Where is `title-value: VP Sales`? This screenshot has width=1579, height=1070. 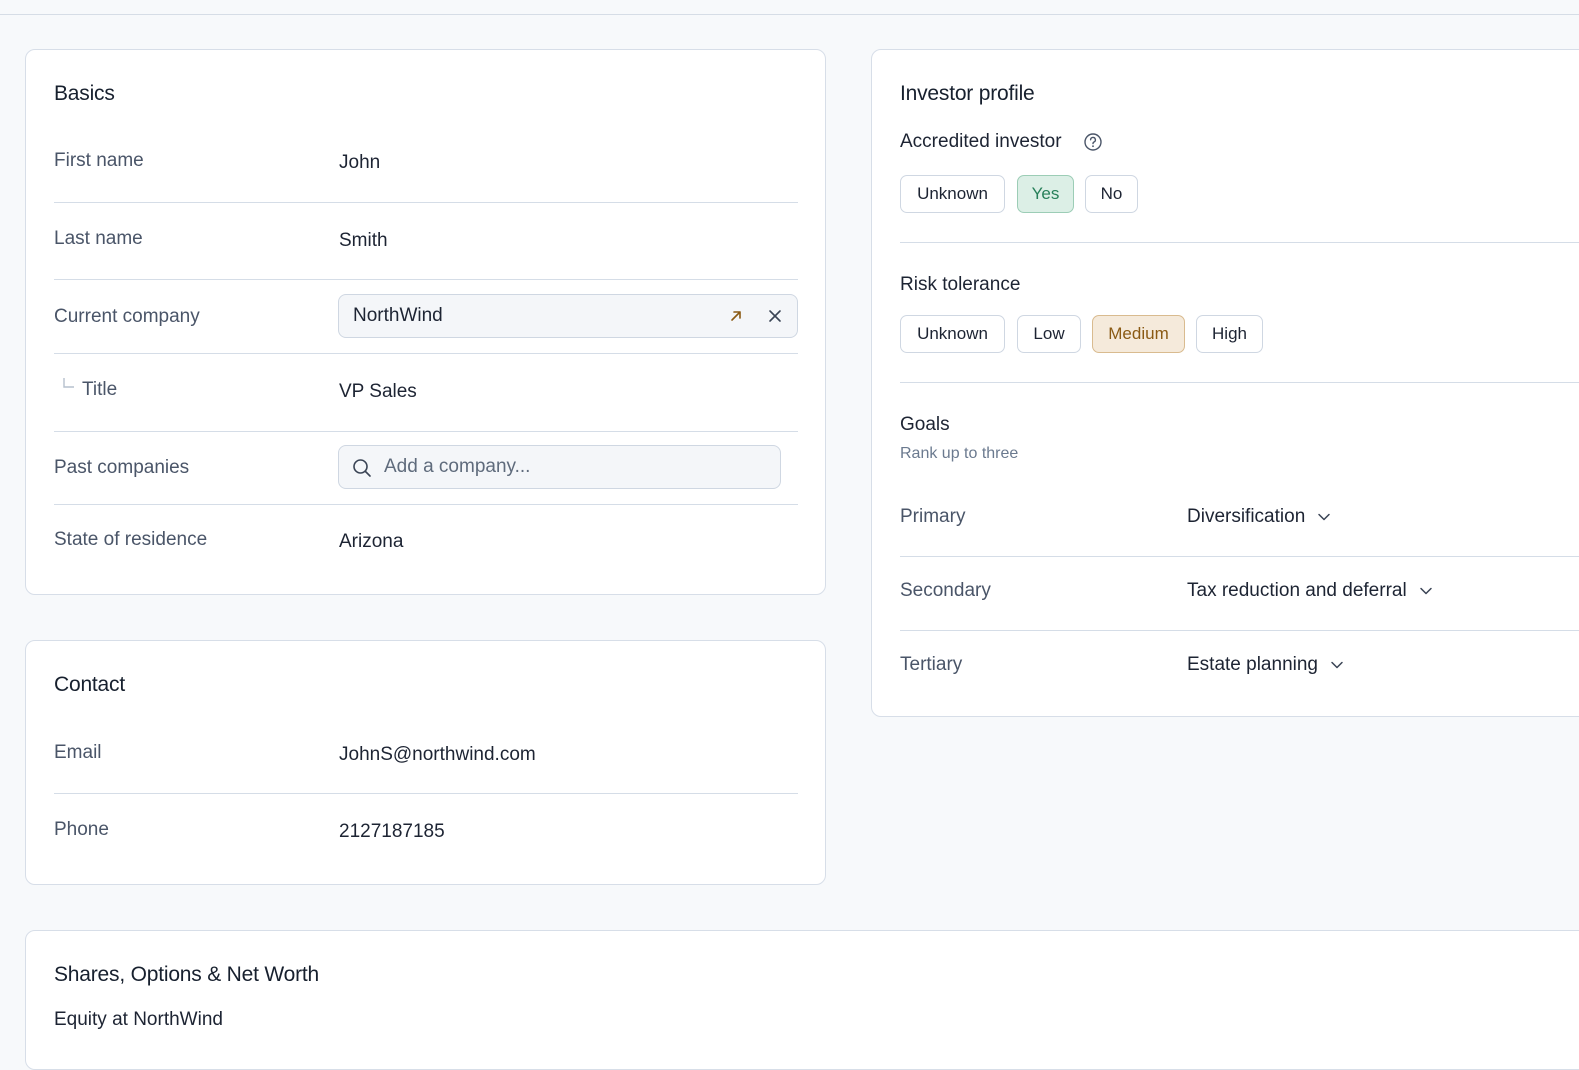
title-value: VP Sales is located at coordinates (378, 392).